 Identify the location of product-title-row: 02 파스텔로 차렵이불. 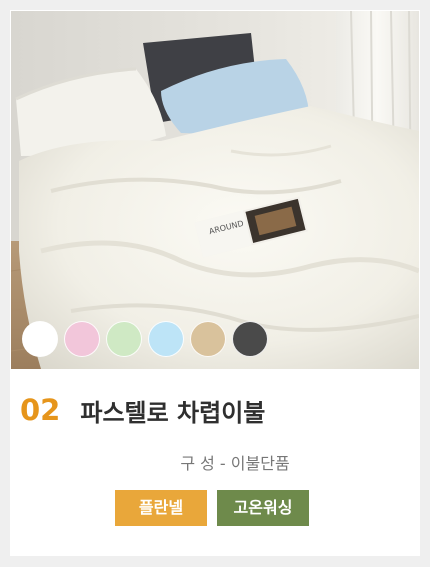
(142, 410).